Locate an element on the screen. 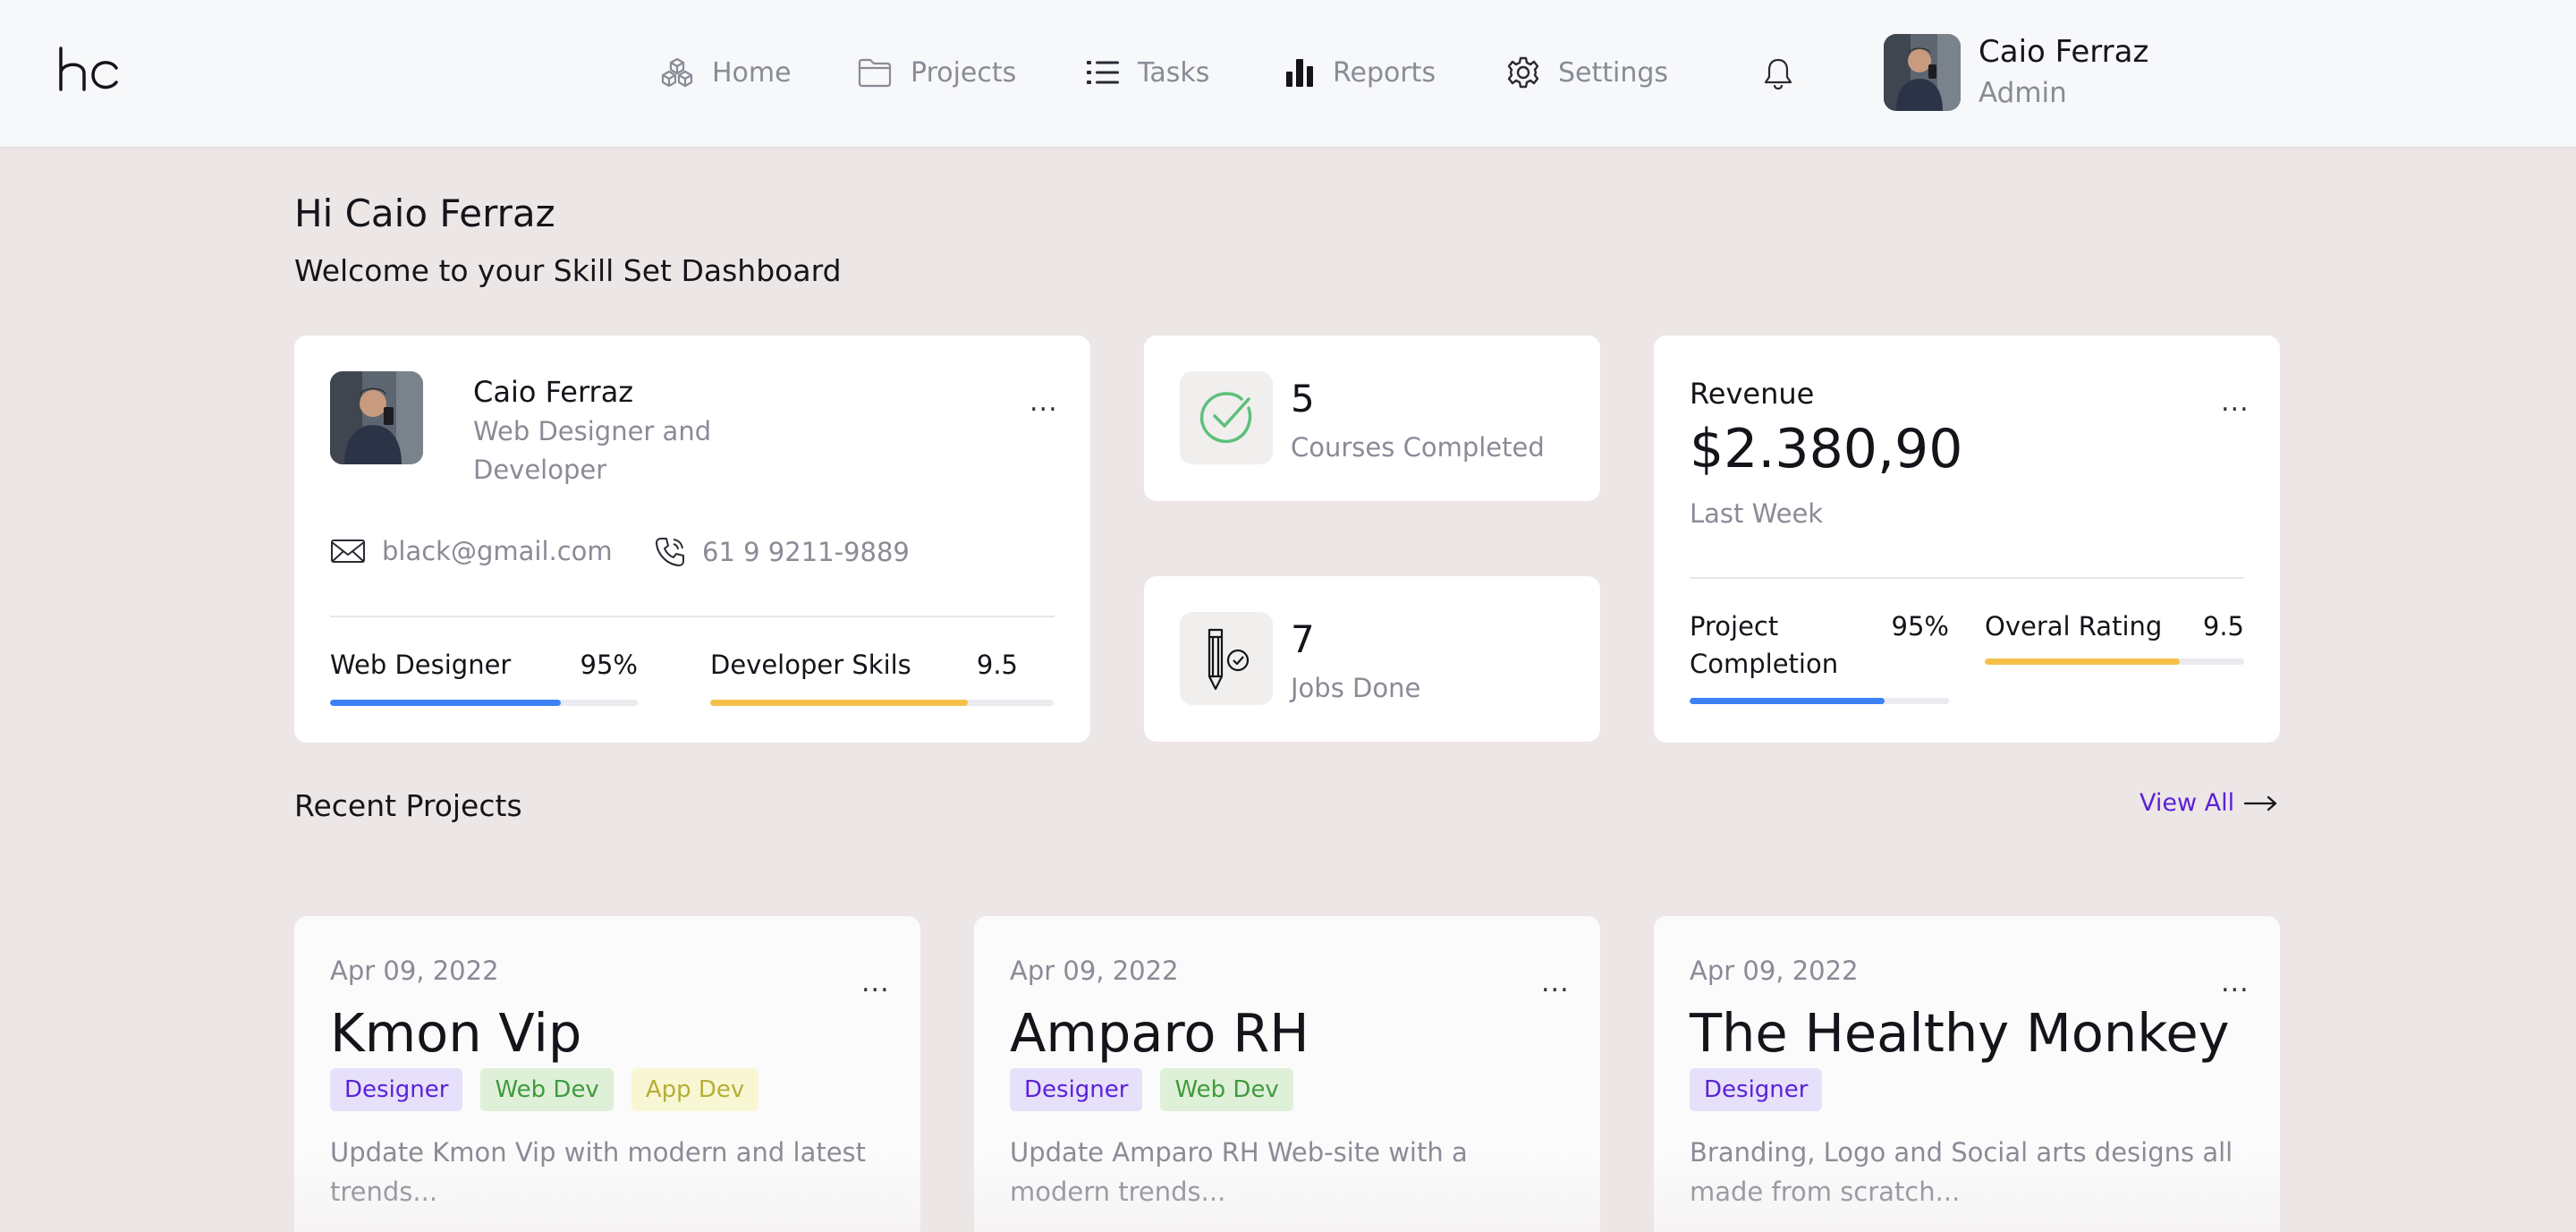 The height and width of the screenshot is (1232, 2576). list-icon is located at coordinates (1103, 73).